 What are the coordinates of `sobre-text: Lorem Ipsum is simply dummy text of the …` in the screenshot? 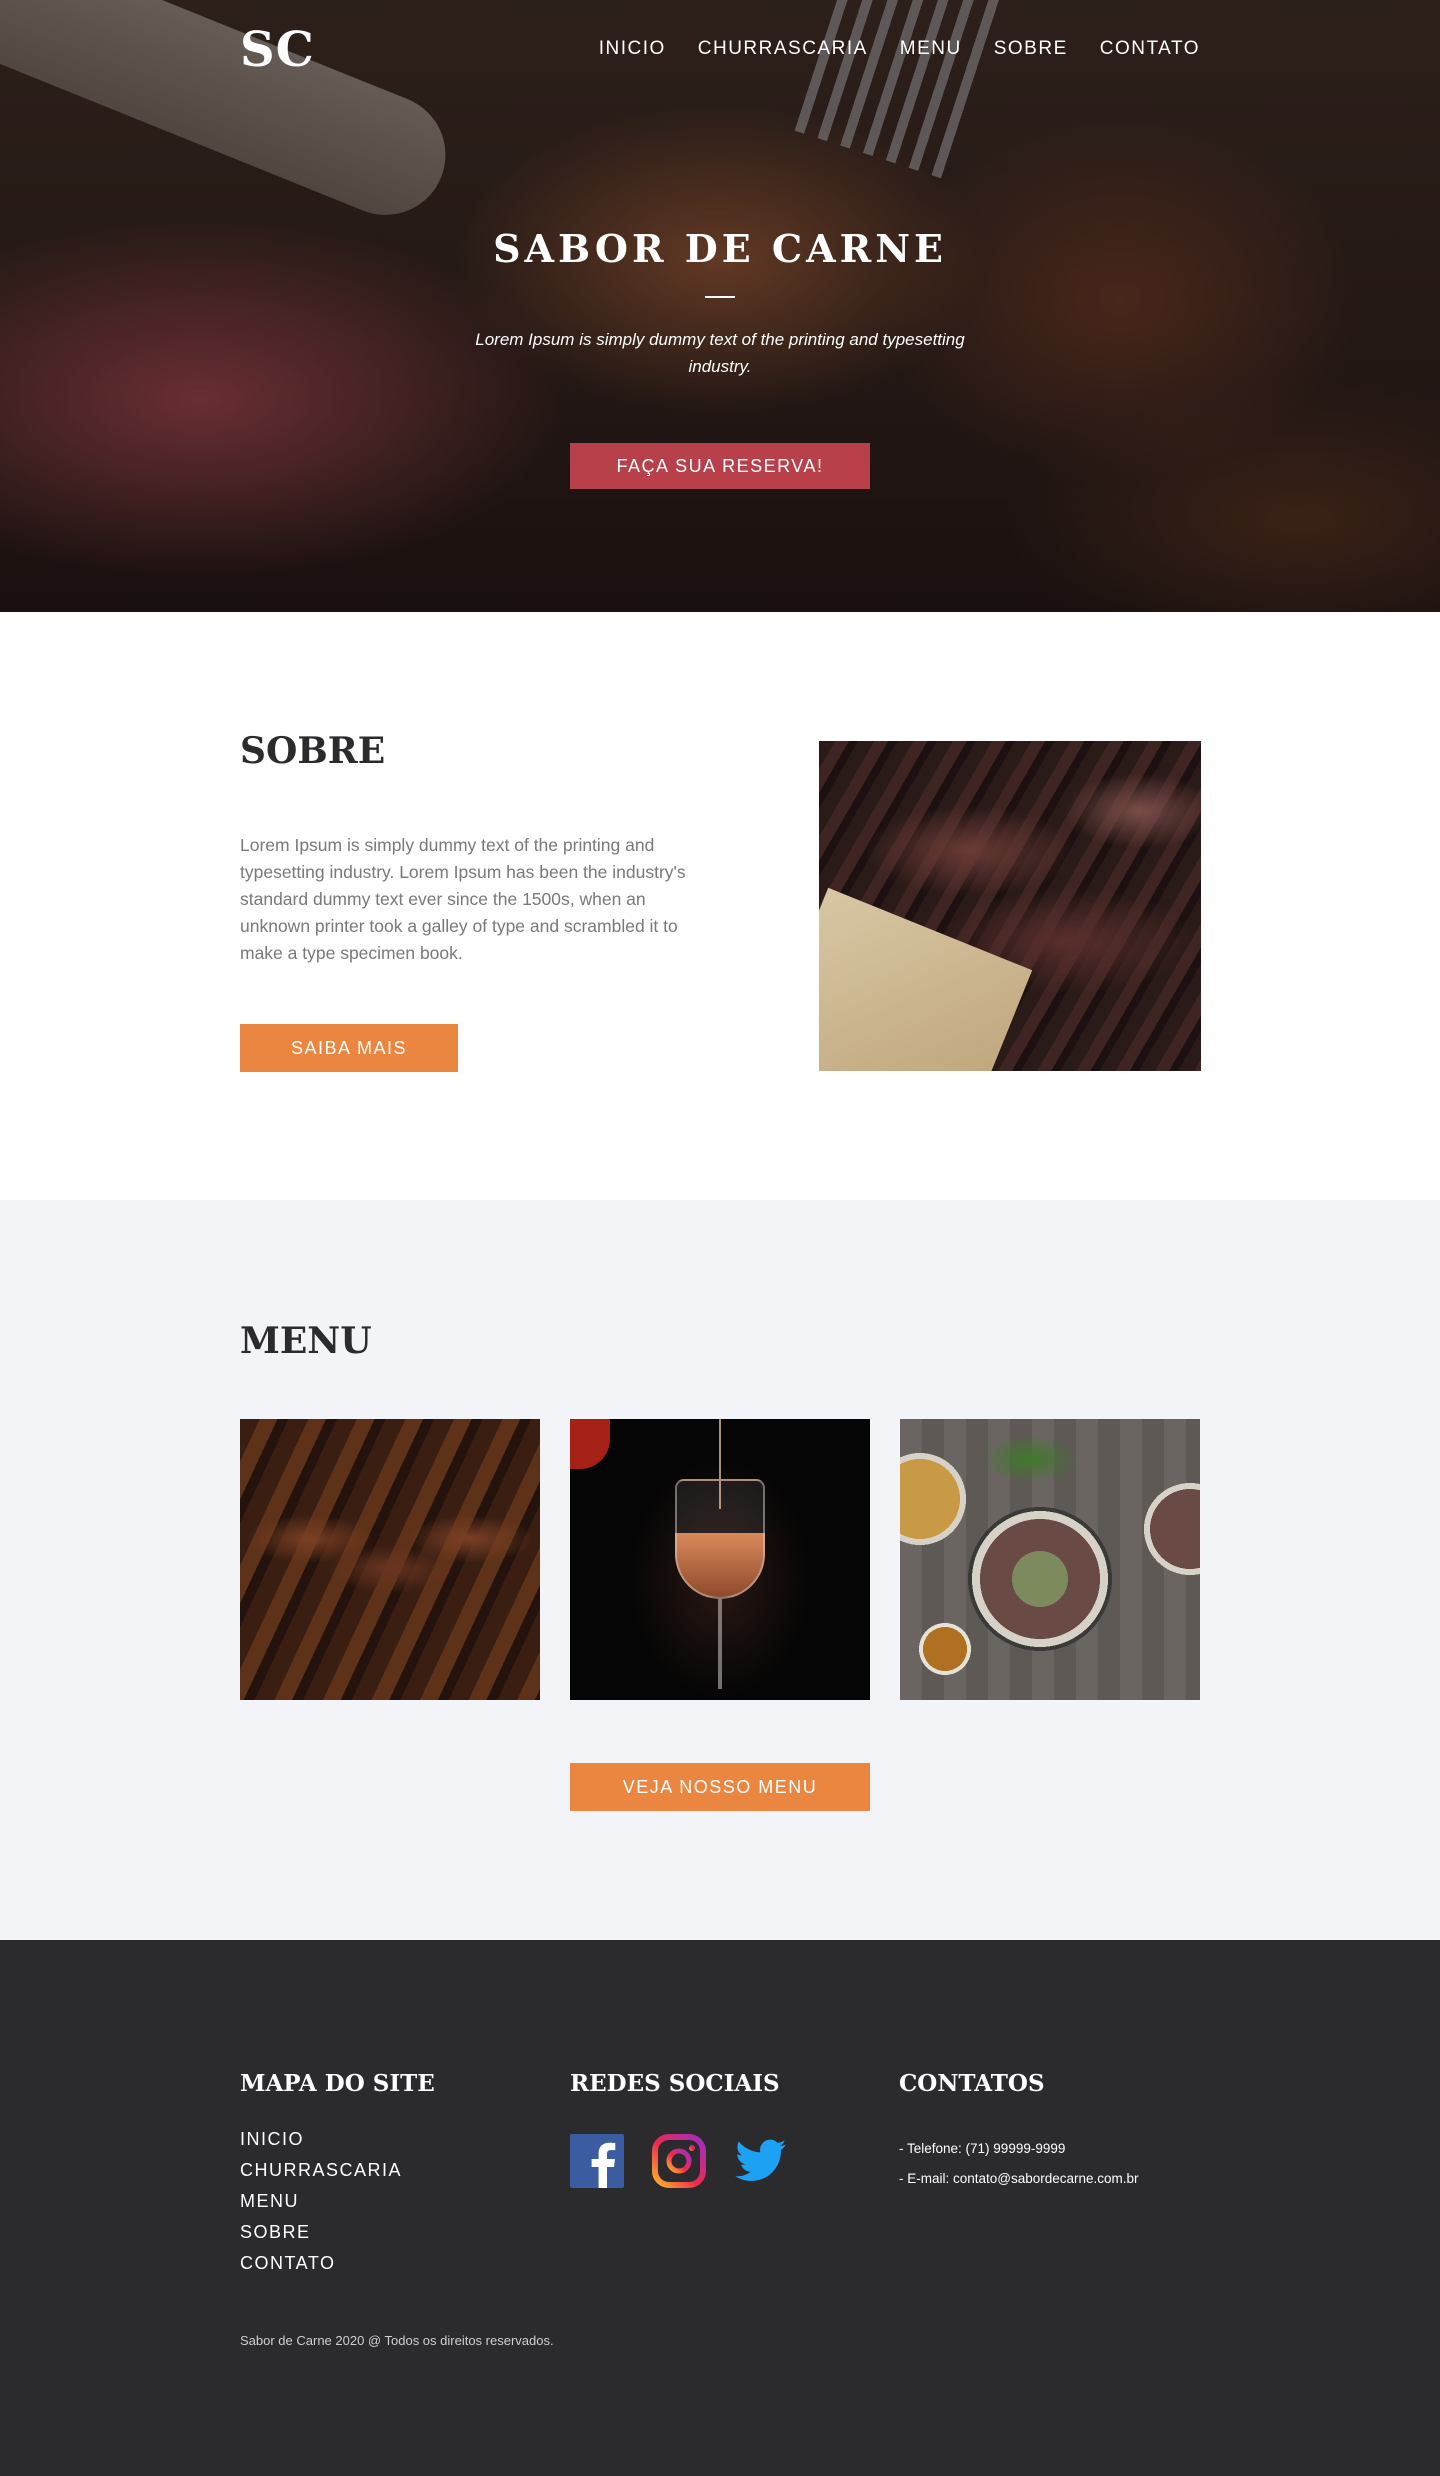 It's located at (463, 899).